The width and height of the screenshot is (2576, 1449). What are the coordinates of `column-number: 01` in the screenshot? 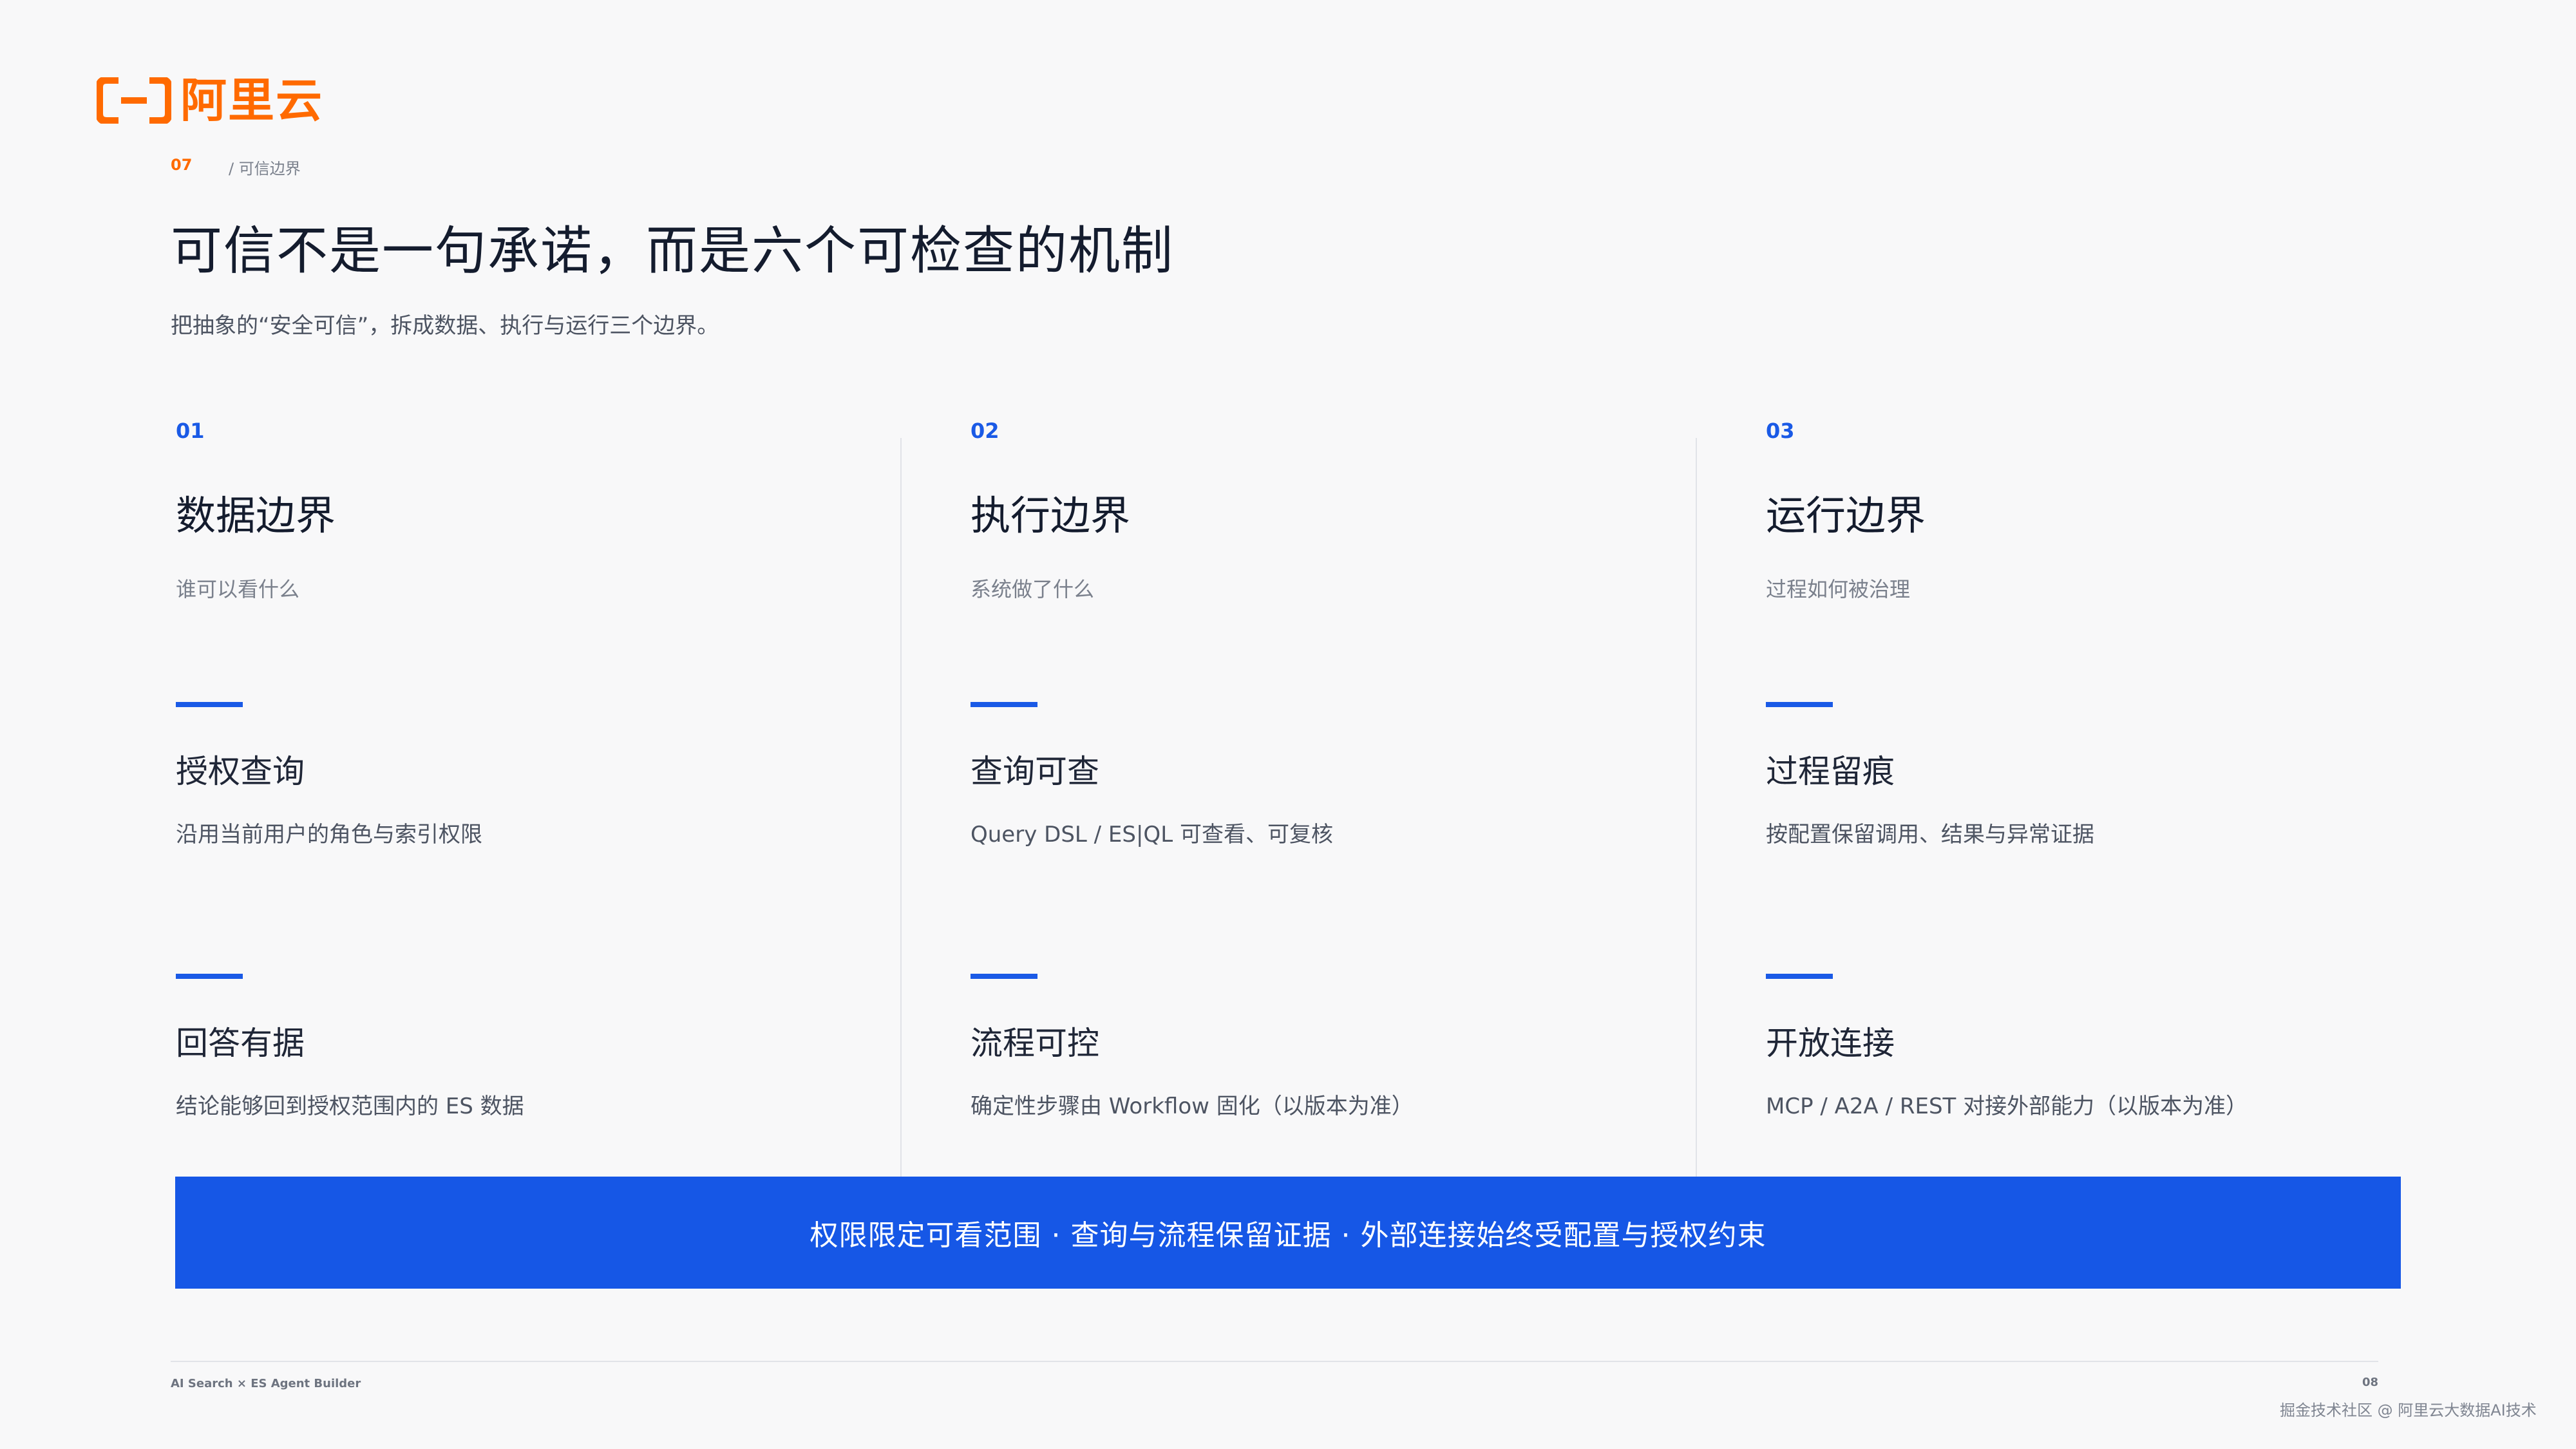 It's located at (191, 431).